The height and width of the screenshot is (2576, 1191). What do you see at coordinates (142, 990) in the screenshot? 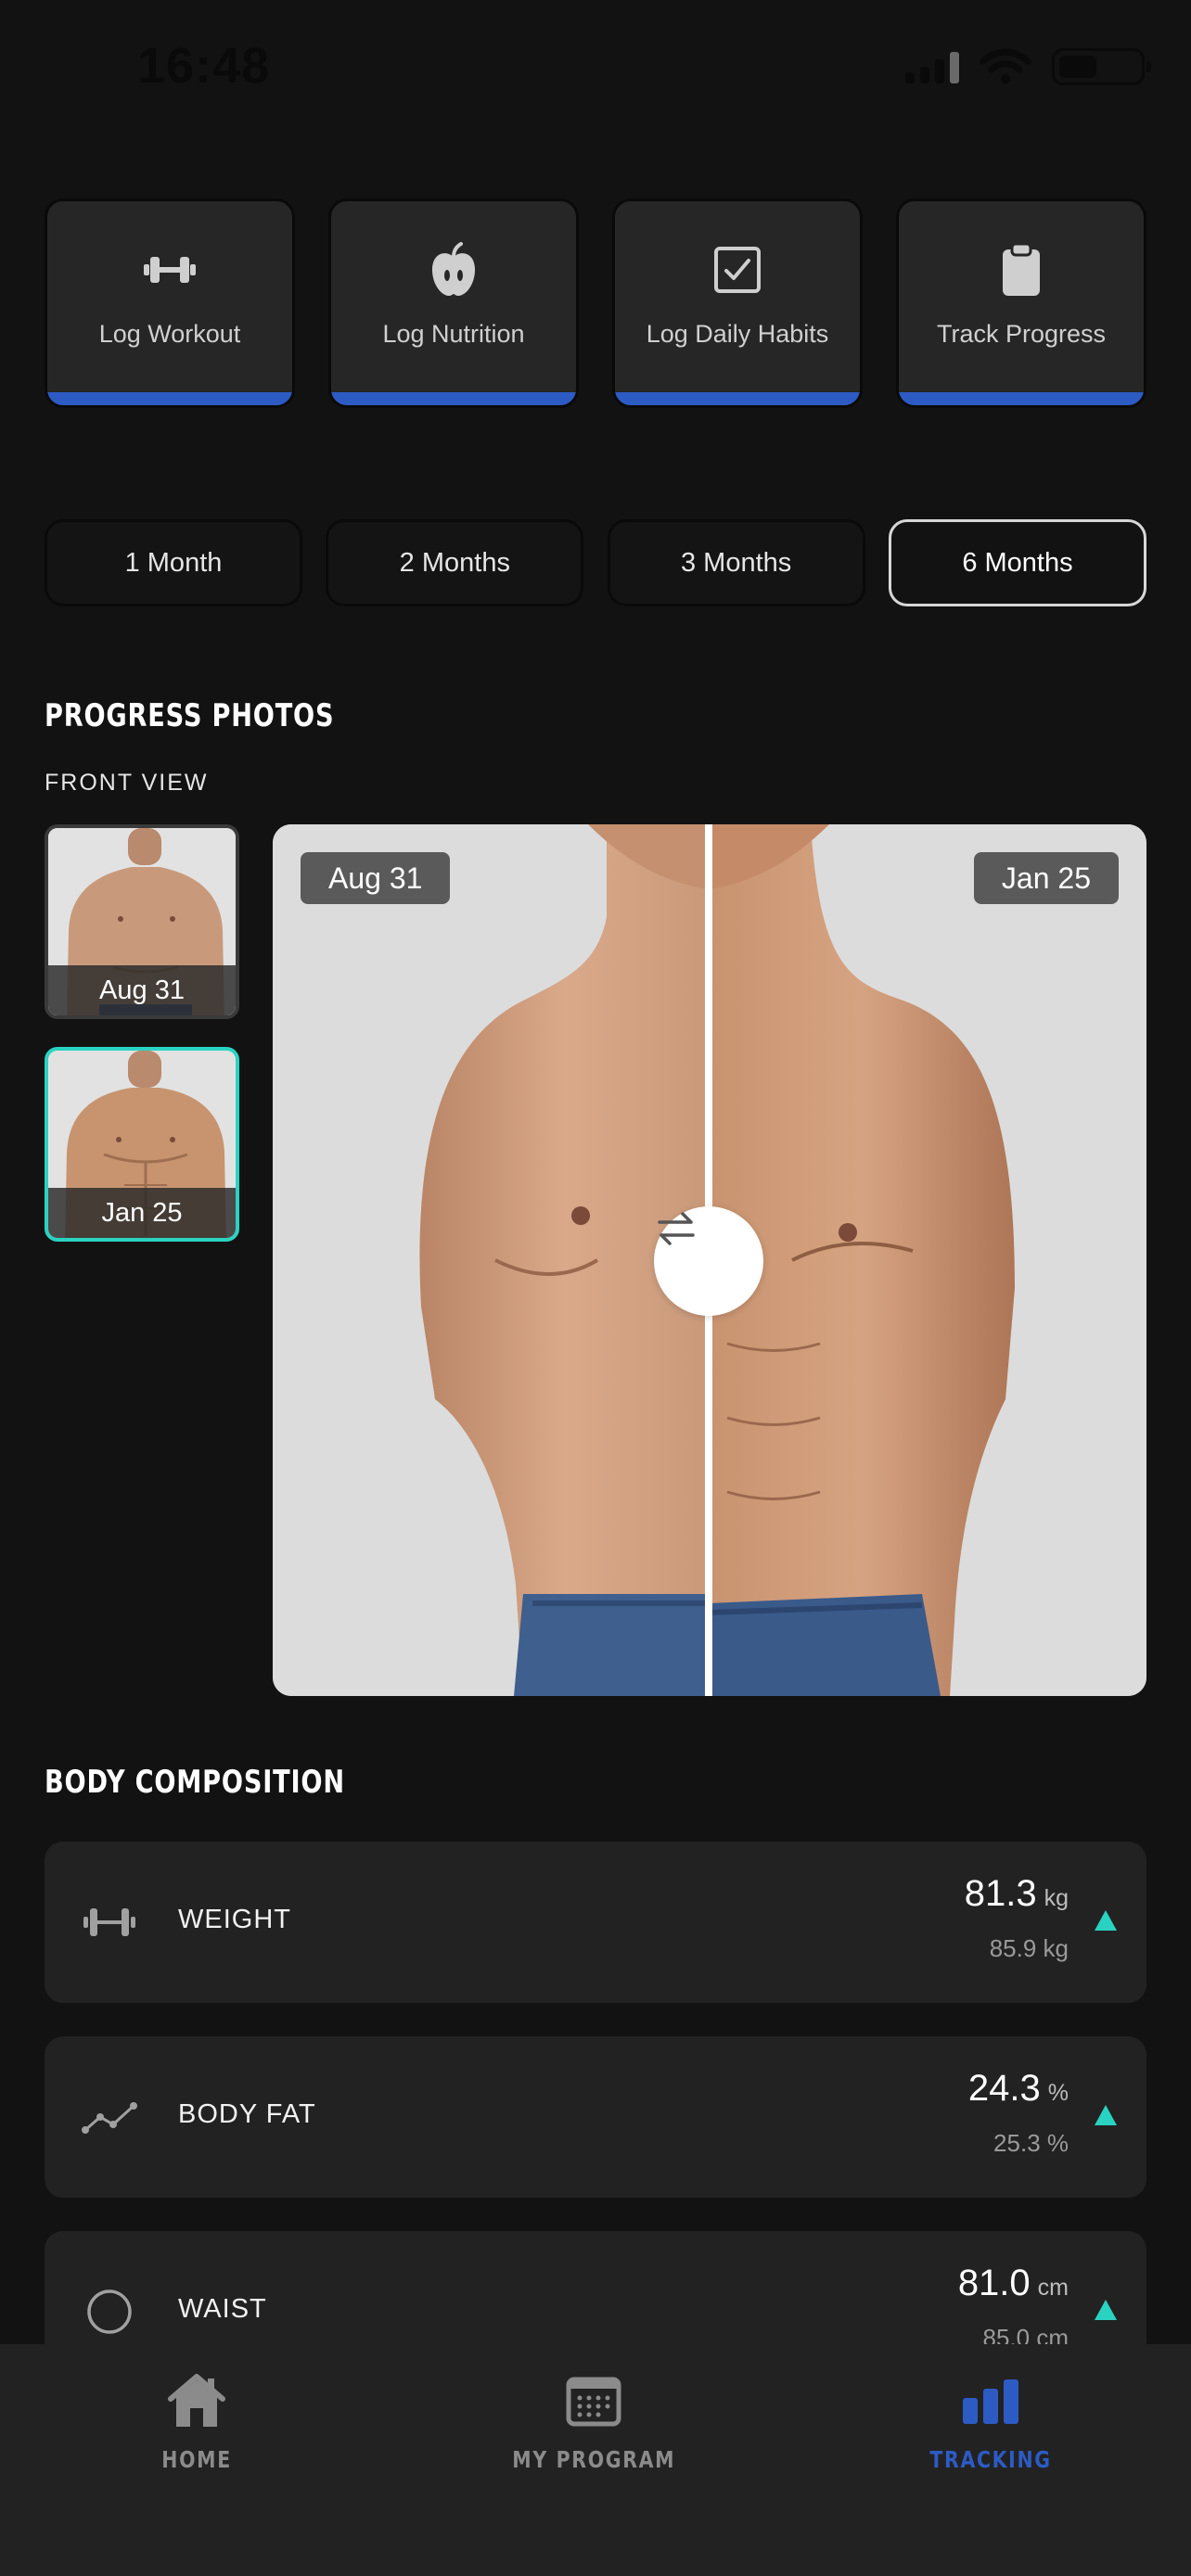
I see `thumbnail-date-label: Aug 31` at bounding box center [142, 990].